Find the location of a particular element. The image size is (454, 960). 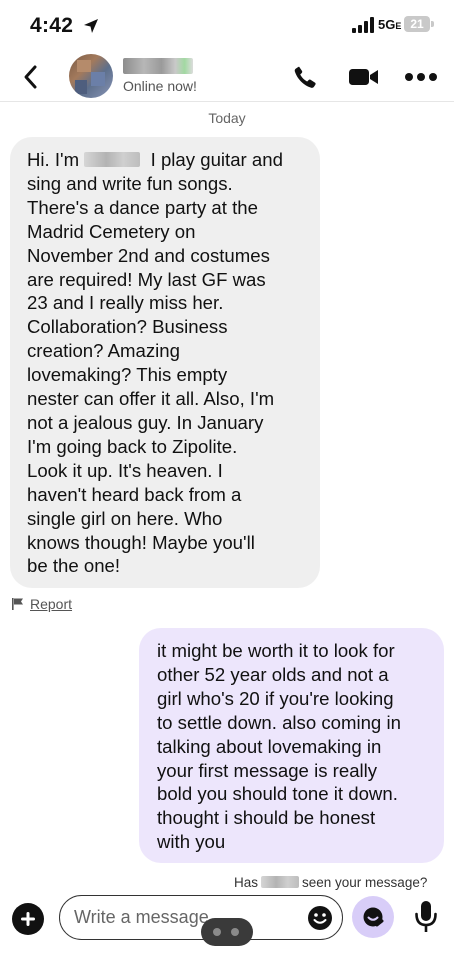

battery-nub is located at coordinates (432, 24).